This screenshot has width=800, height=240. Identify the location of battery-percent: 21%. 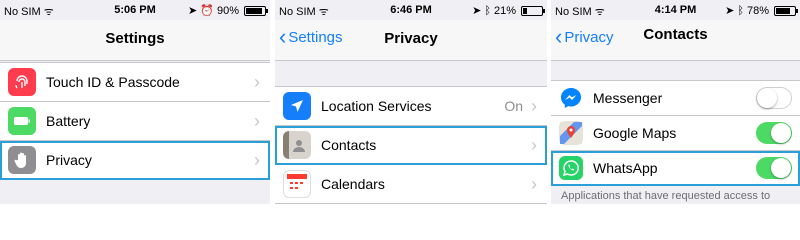
(504, 10).